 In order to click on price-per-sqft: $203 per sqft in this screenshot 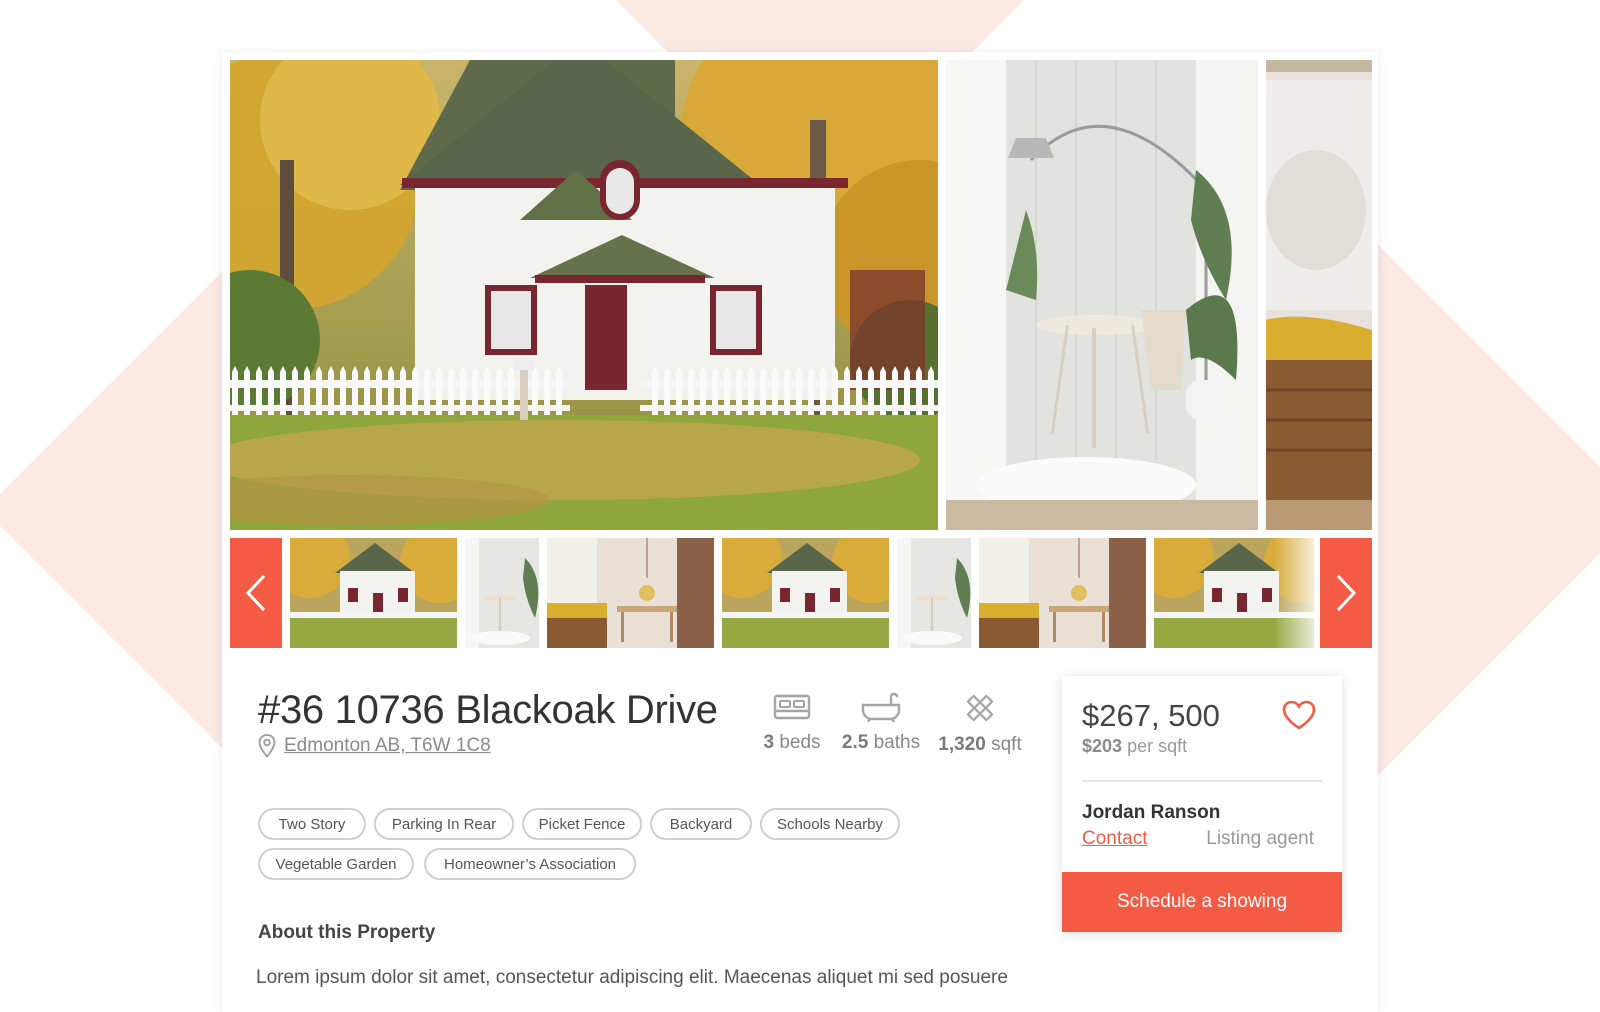, I will do `click(1134, 746)`.